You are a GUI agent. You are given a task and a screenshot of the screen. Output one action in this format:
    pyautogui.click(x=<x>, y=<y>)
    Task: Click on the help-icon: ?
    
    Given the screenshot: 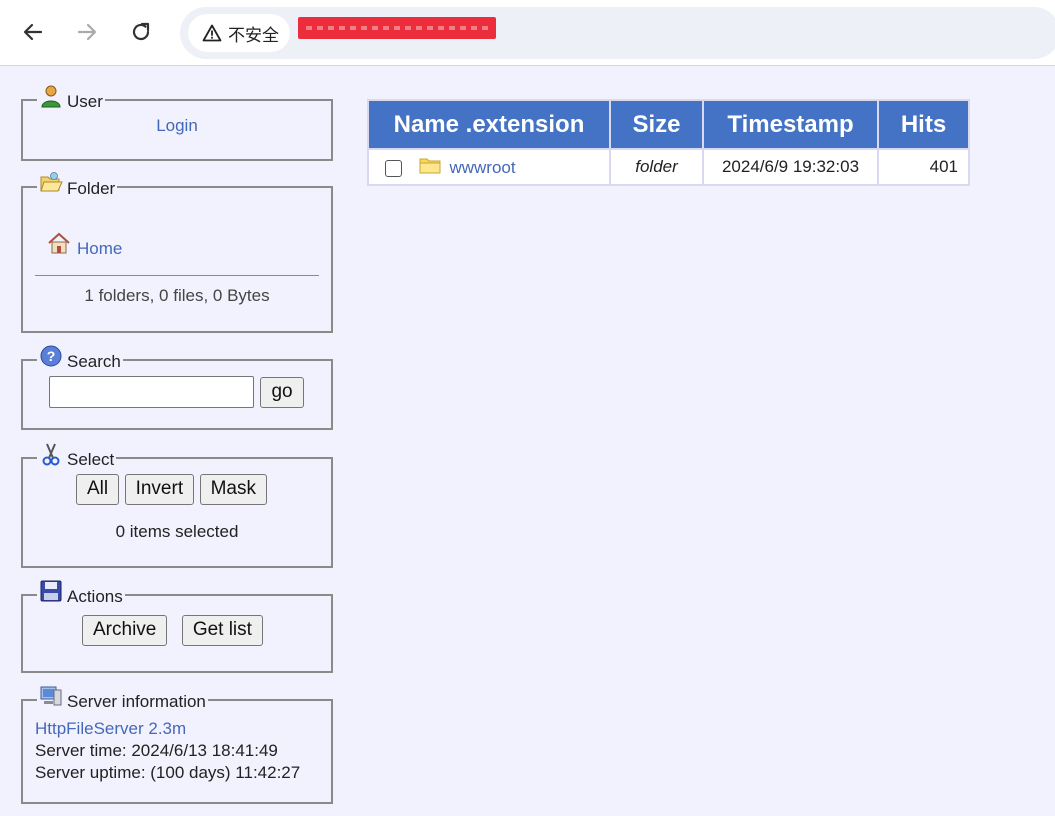 What is the action you would take?
    pyautogui.click(x=51, y=356)
    